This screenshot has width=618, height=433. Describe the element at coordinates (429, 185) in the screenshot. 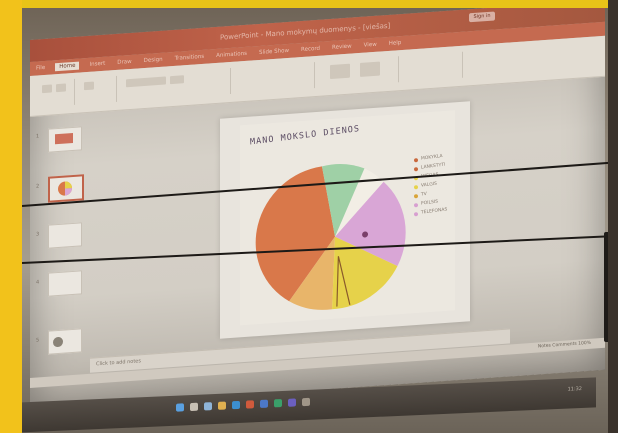

I see `legend-label: VALGIS` at that location.